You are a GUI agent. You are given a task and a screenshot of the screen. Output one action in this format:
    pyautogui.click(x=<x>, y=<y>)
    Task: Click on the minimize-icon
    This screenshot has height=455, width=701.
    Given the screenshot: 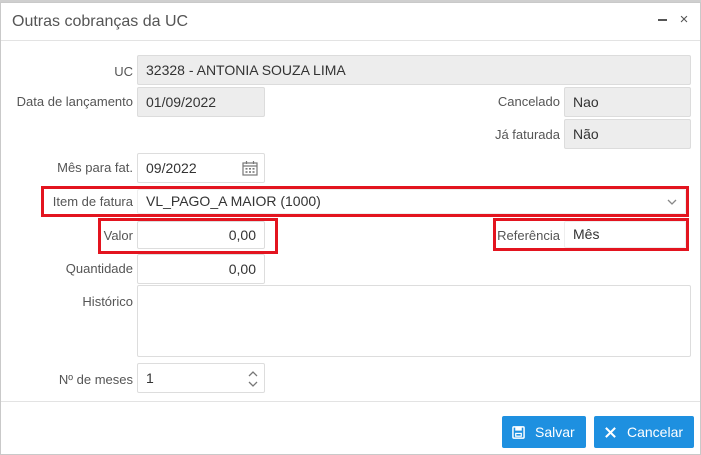 What is the action you would take?
    pyautogui.click(x=662, y=20)
    